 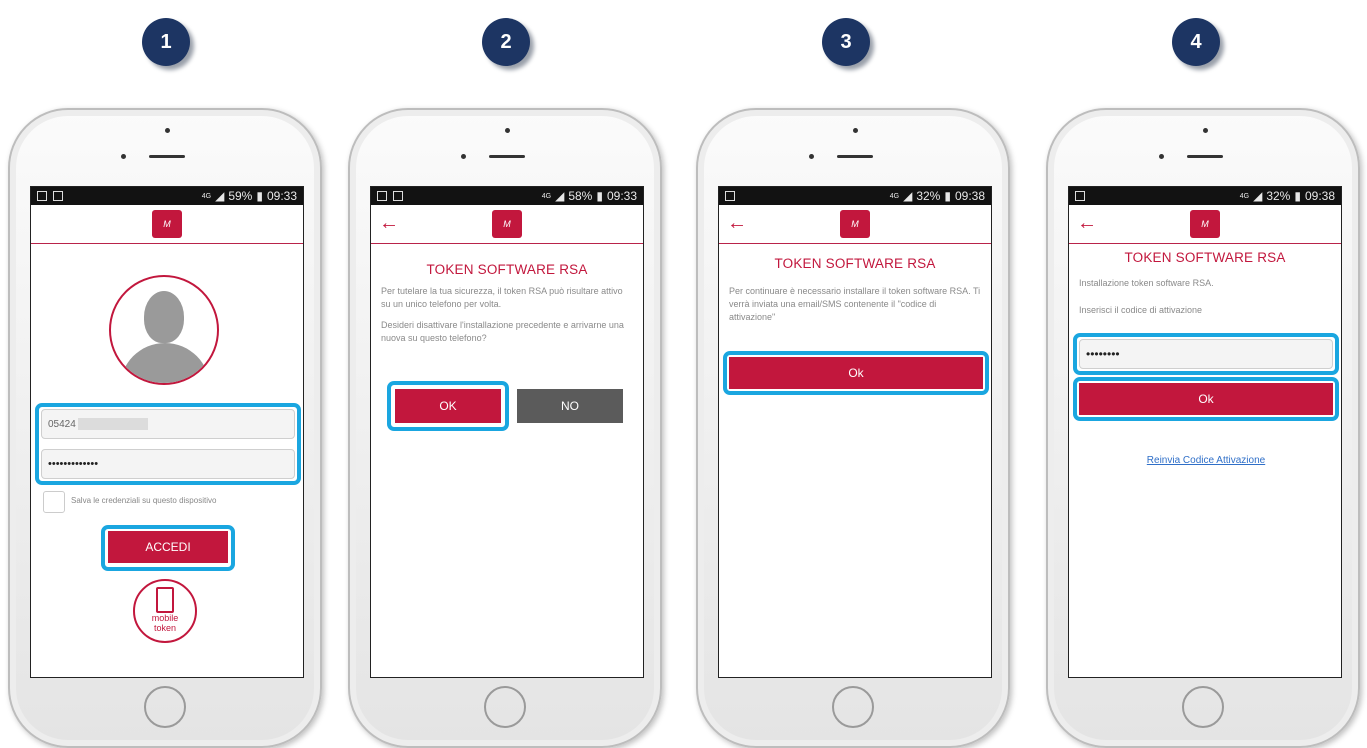 I want to click on step-badge-1: 1, so click(x=166, y=42).